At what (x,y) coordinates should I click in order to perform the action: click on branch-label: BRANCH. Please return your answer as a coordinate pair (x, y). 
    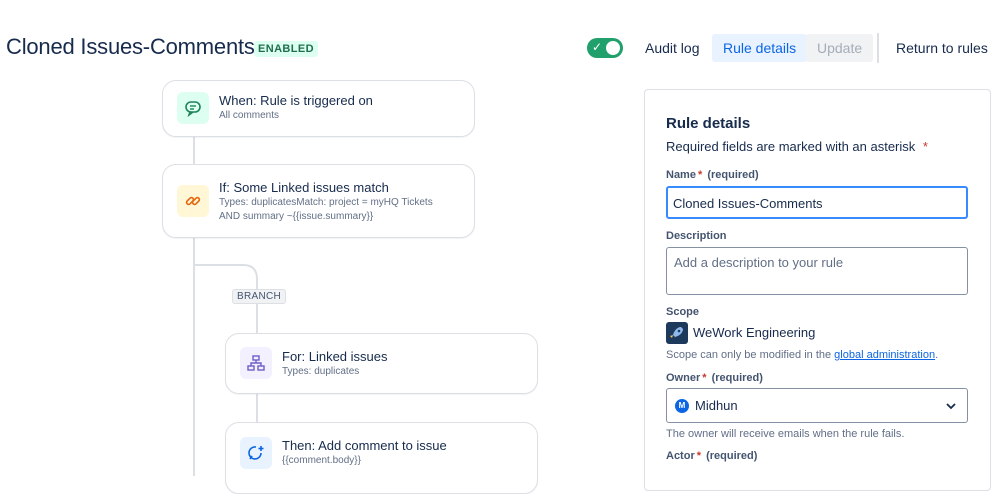
    Looking at the image, I should click on (259, 296).